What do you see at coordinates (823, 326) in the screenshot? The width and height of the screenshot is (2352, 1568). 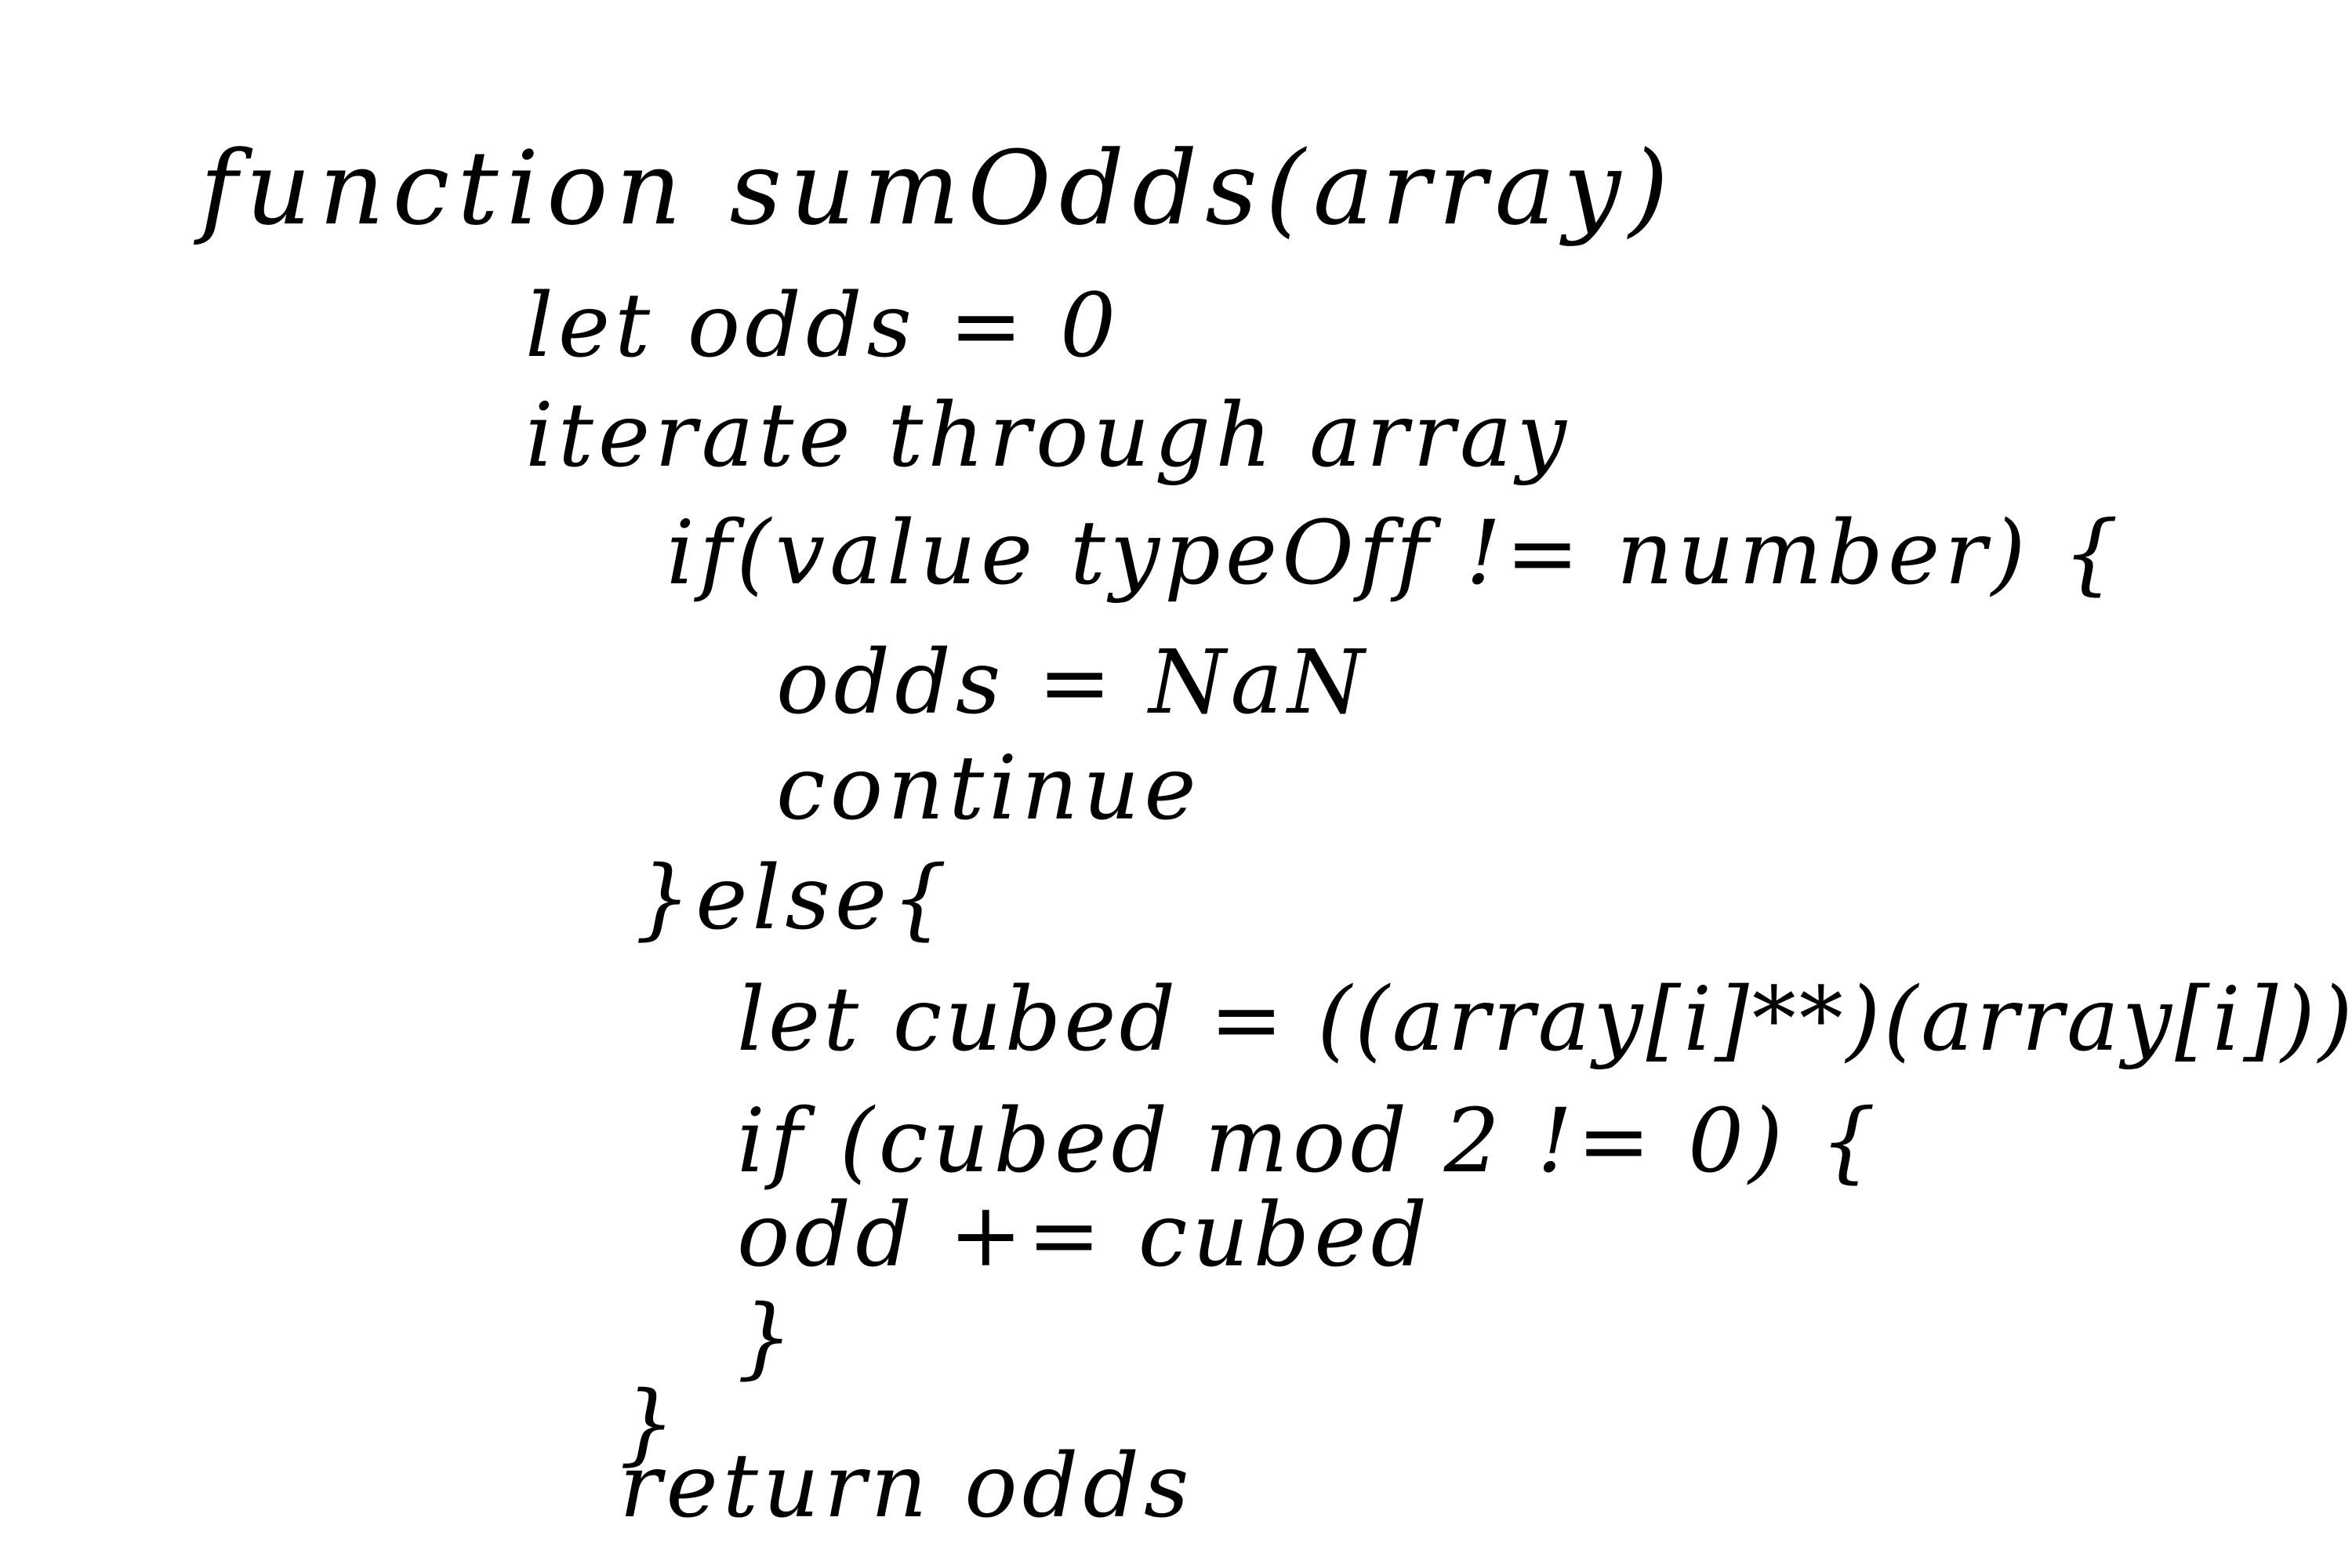 I see `odds-declaration: let odds = 0` at bounding box center [823, 326].